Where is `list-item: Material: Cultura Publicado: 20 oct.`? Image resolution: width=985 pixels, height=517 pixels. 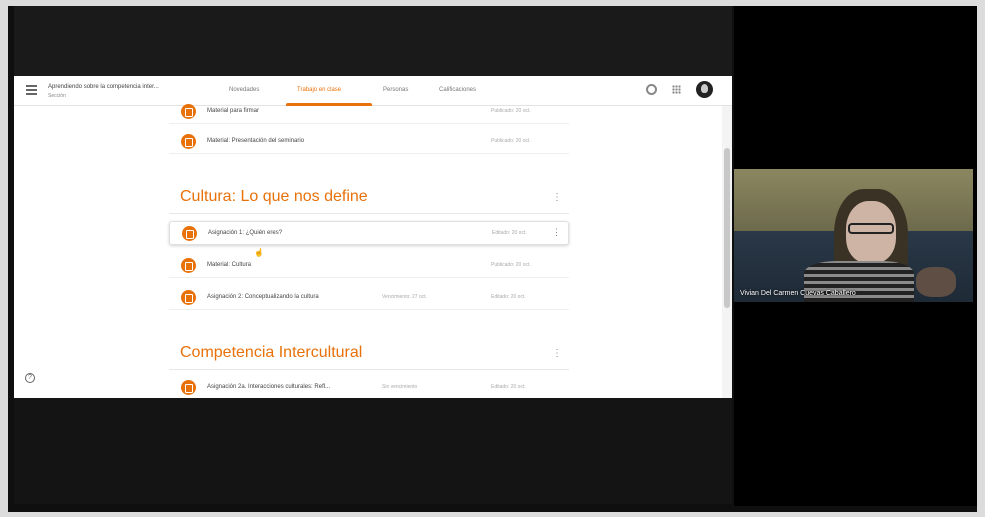 list-item: Material: Cultura Publicado: 20 oct. is located at coordinates (369, 266).